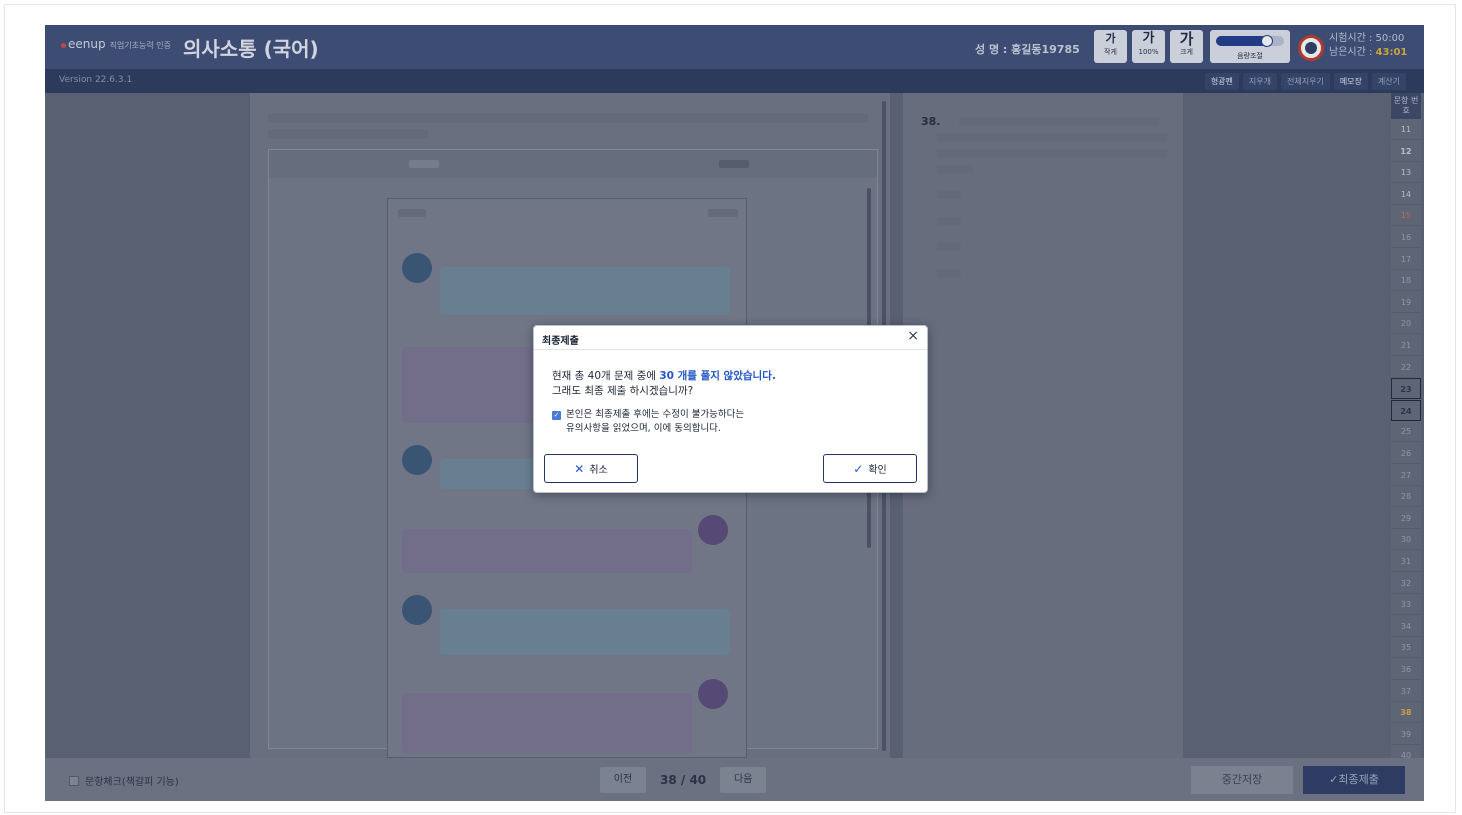 The image size is (1462, 815). I want to click on cancel-label: 취소, so click(598, 470).